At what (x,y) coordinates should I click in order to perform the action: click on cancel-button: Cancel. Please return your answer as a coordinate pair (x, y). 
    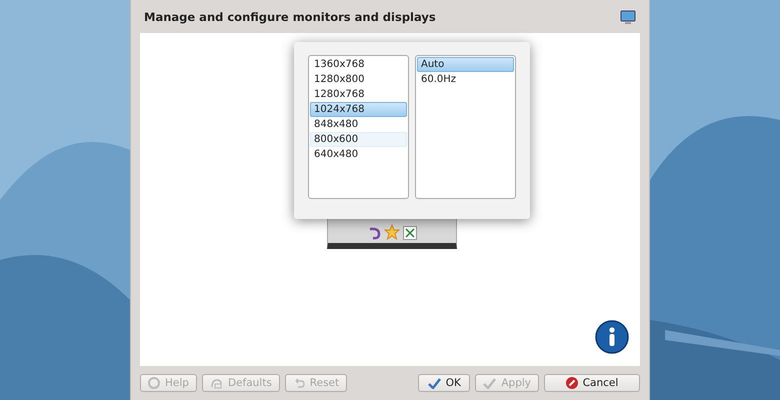
    Looking at the image, I should click on (592, 383).